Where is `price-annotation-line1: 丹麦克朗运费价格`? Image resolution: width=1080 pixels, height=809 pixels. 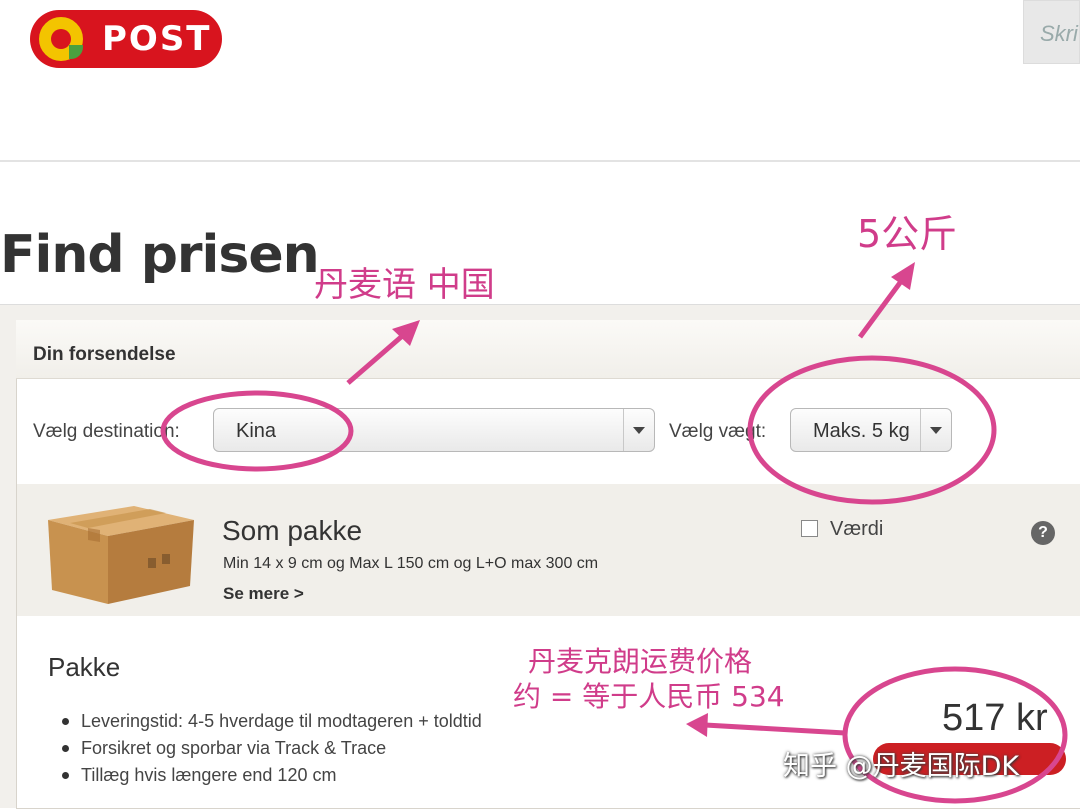 price-annotation-line1: 丹麦克朗运费价格 is located at coordinates (640, 661).